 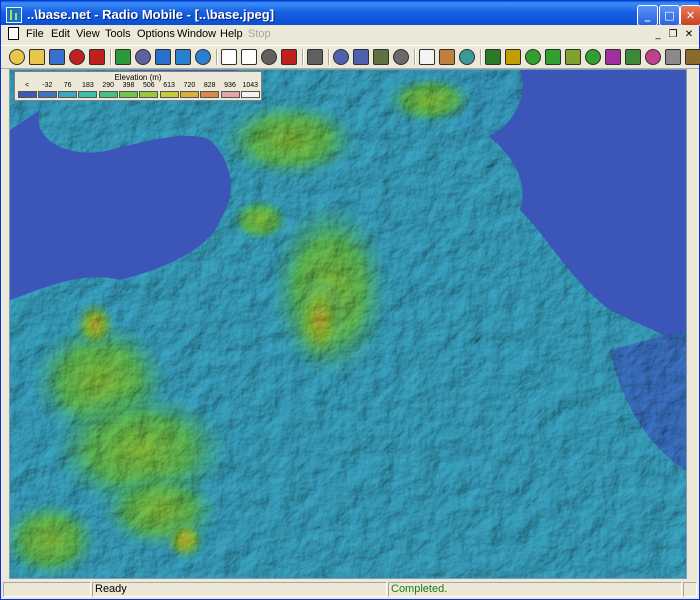 I want to click on window-icon, so click(x=229, y=57).